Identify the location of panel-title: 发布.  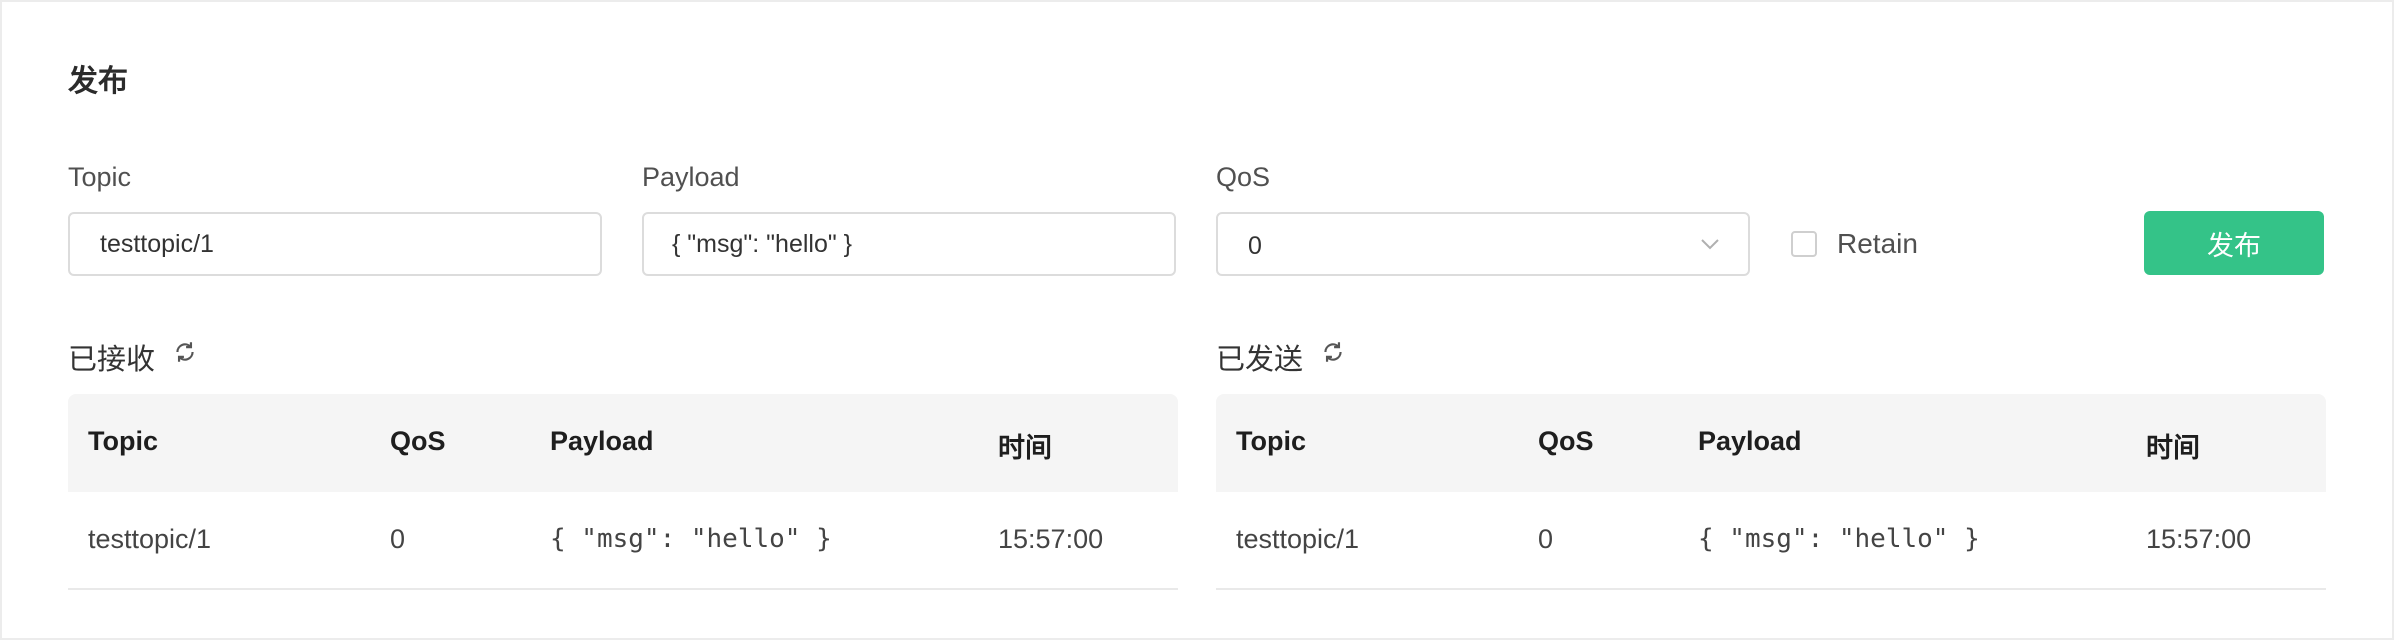
(98, 81).